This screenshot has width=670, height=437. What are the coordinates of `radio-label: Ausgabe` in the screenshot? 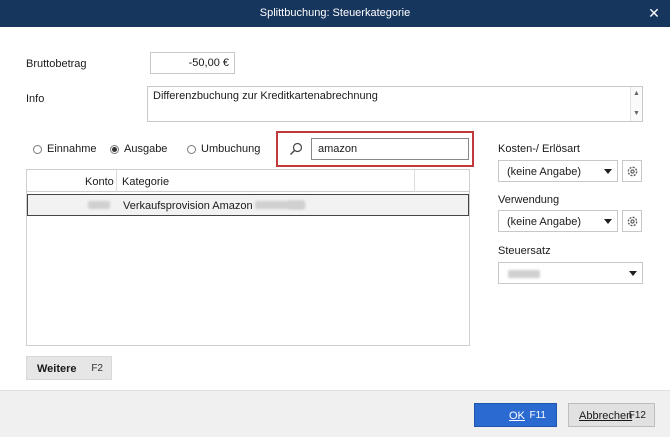 It's located at (146, 149).